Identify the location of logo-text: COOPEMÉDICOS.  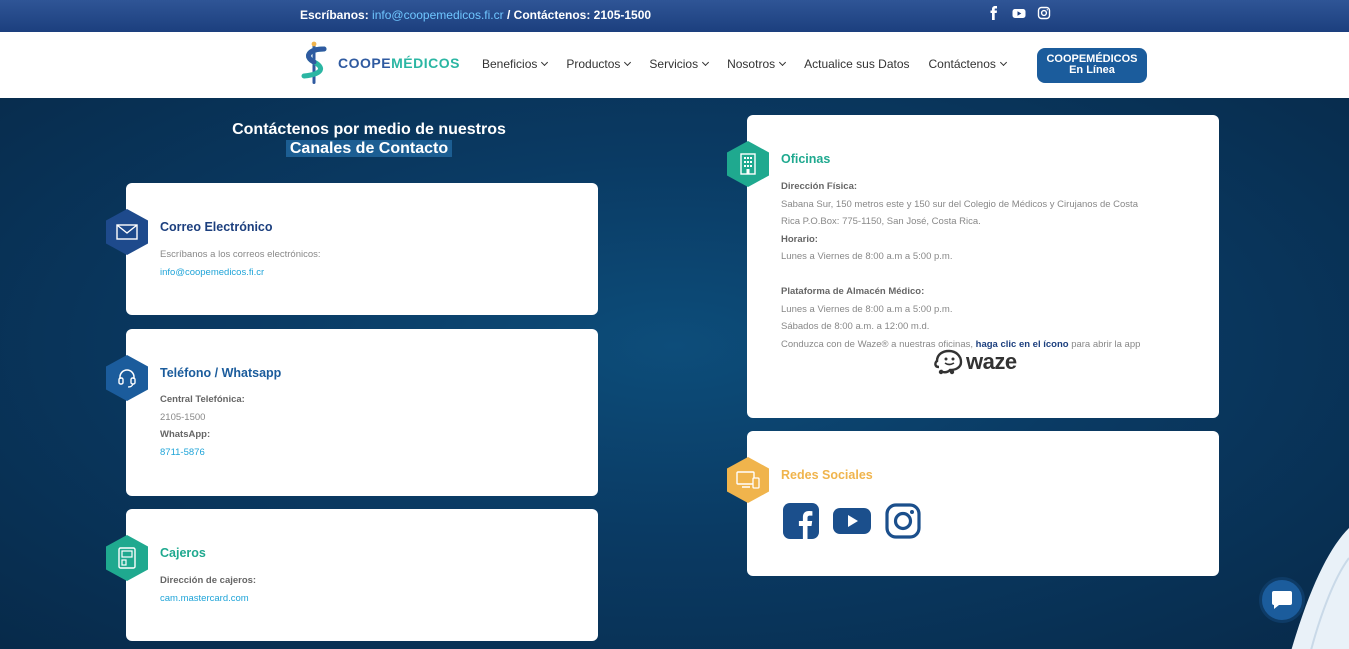
(399, 63).